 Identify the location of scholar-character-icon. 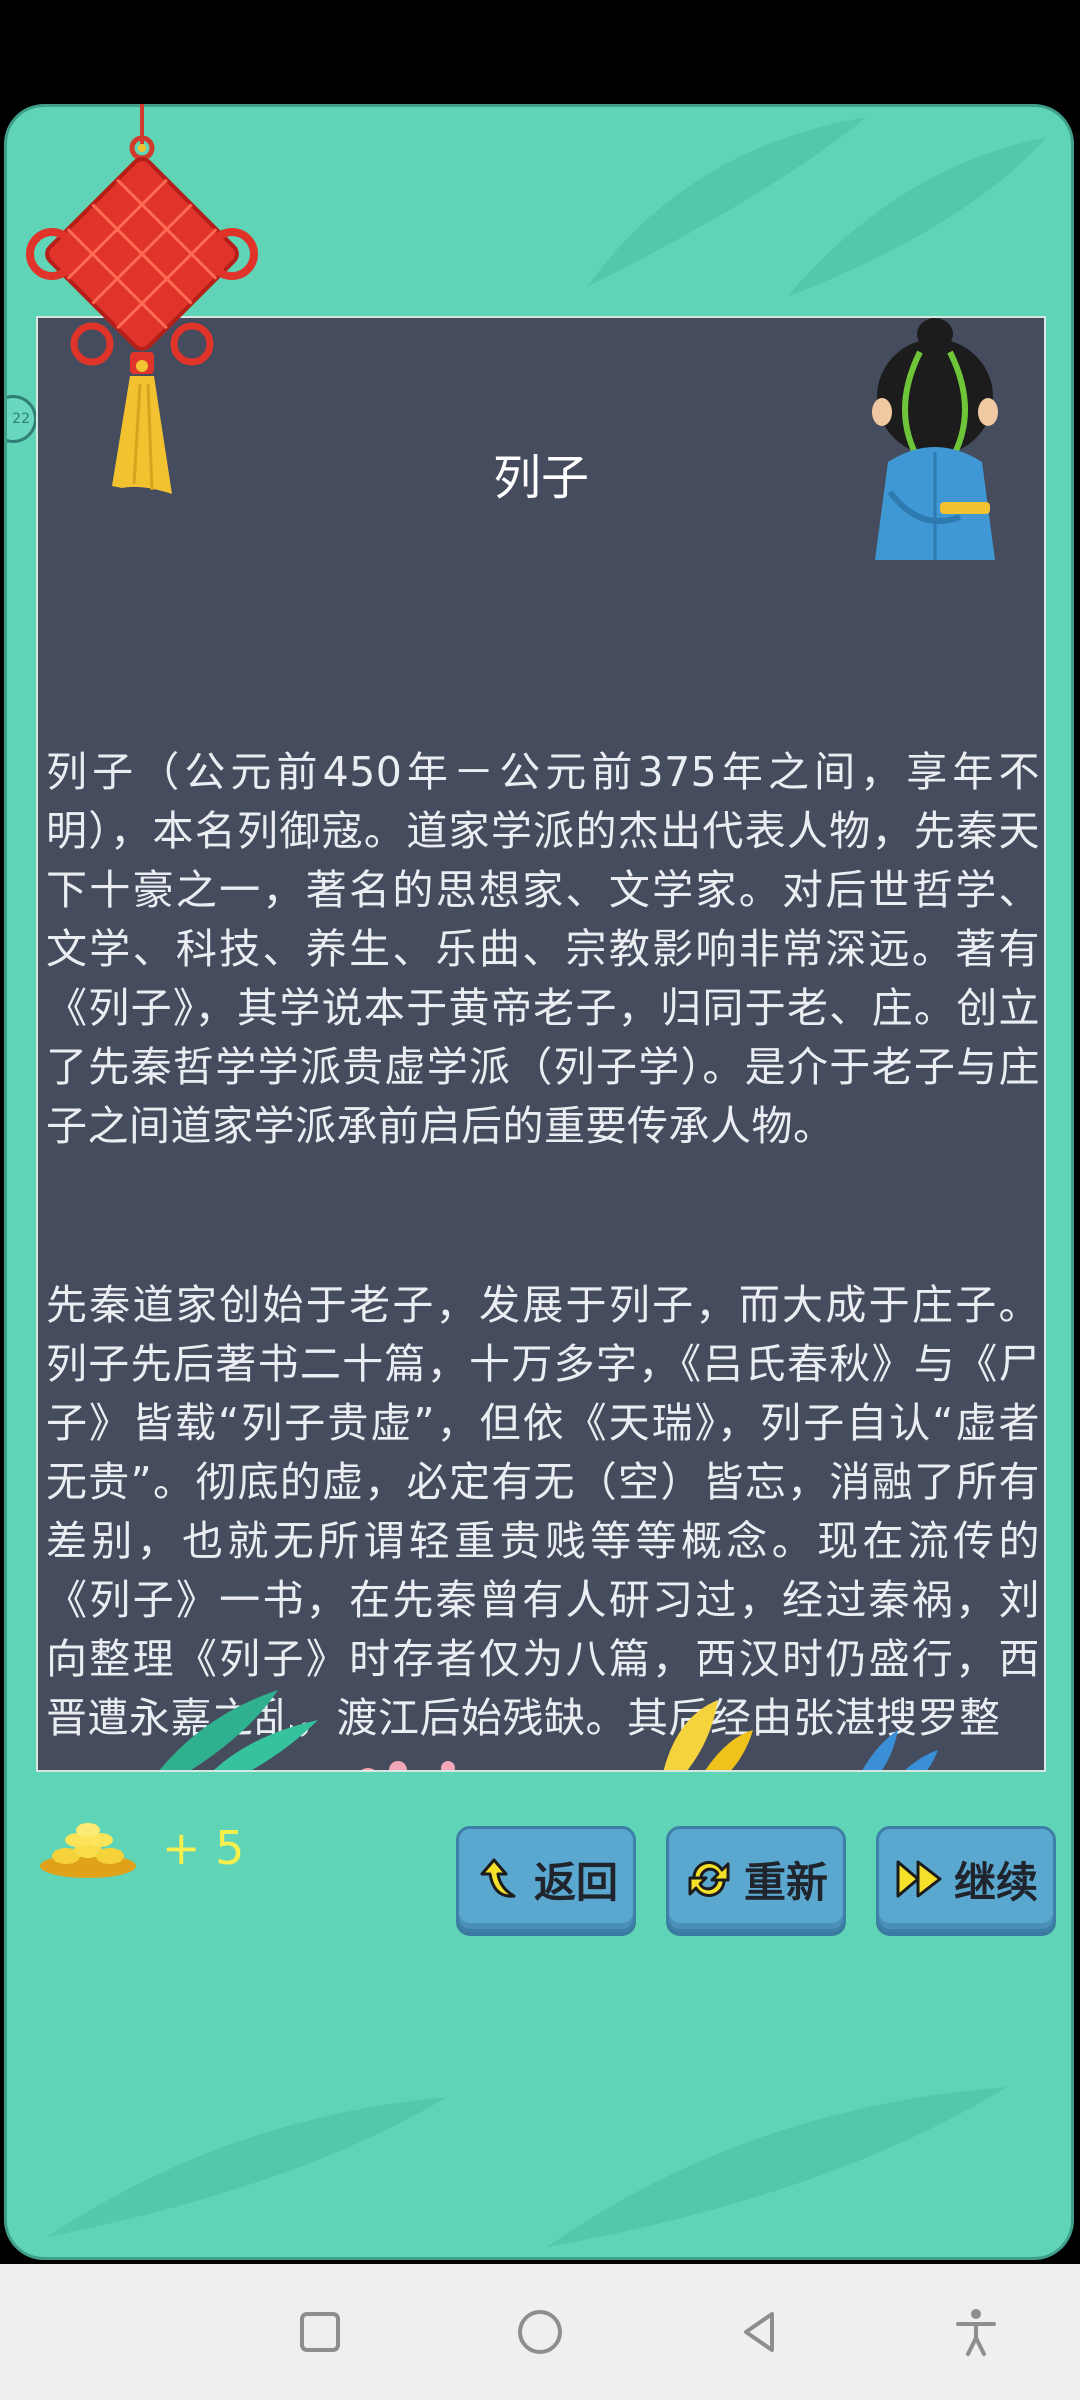
(935, 439).